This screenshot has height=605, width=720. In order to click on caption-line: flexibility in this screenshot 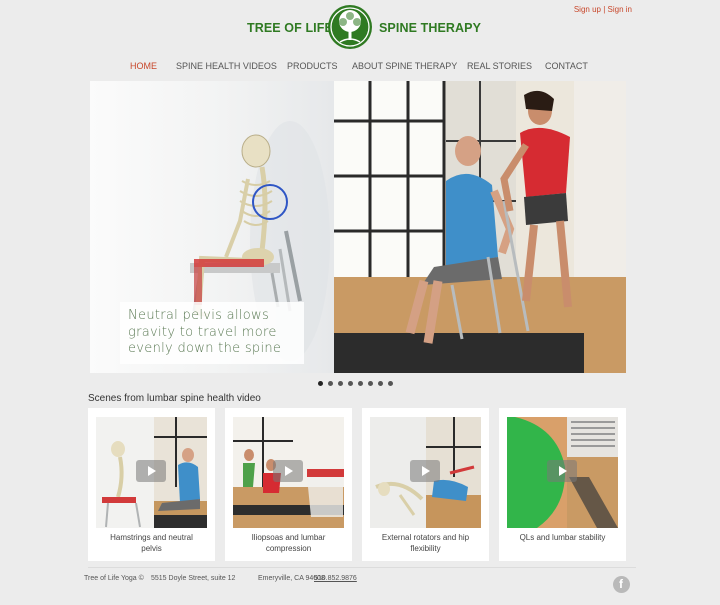, I will do `click(425, 548)`.